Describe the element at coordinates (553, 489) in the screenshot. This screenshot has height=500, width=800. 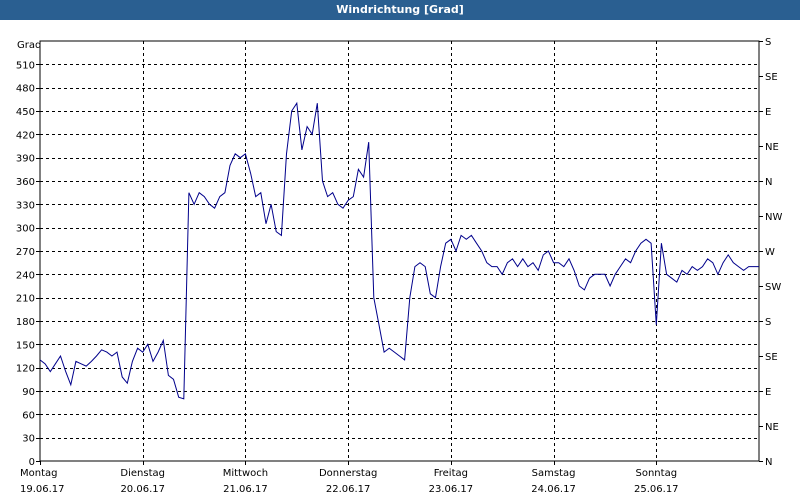
I see `x-tick-date-label: 24.06.17` at that location.